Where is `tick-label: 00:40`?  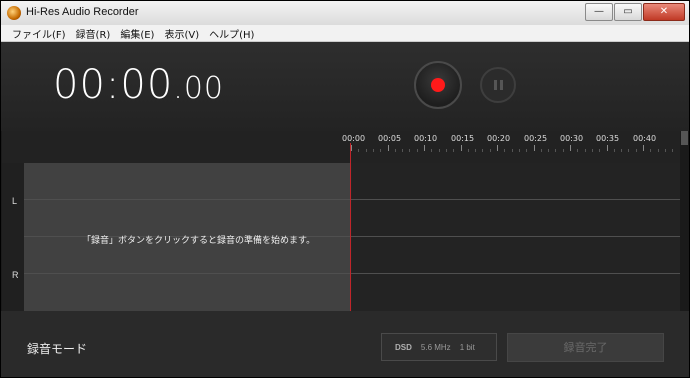
tick-label: 00:40 is located at coordinates (645, 138).